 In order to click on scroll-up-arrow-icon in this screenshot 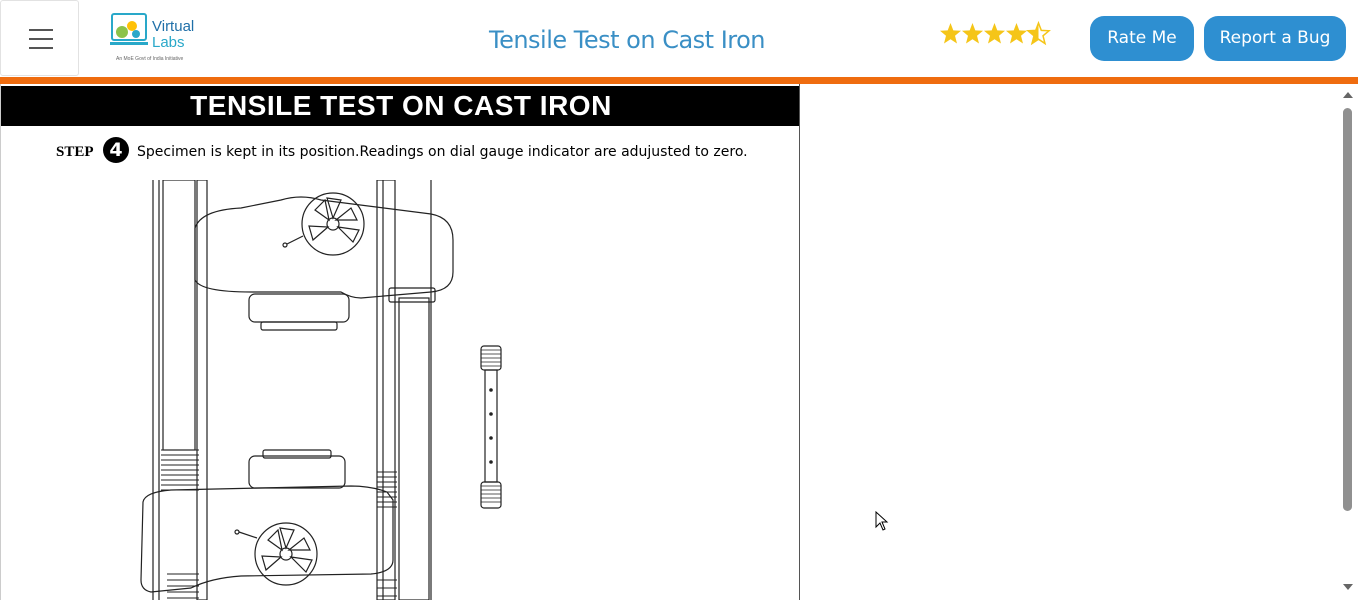, I will do `click(1348, 95)`.